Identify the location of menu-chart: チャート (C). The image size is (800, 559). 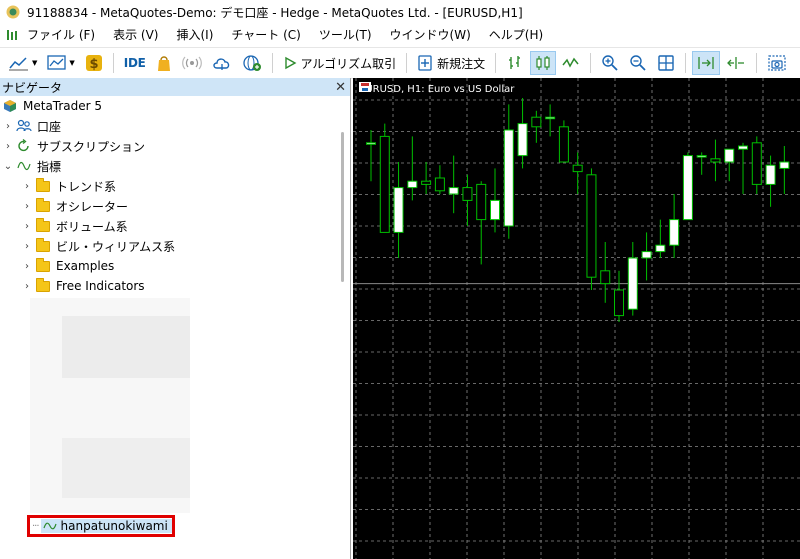
(265, 35).